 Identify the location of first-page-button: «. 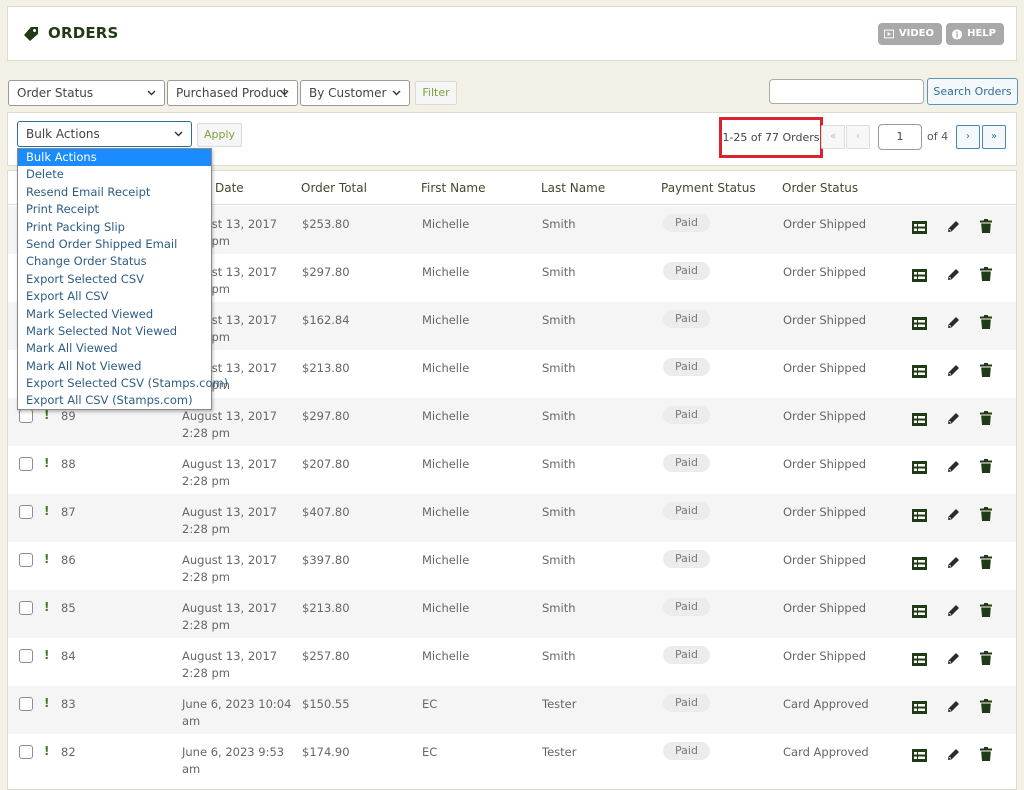
(833, 137).